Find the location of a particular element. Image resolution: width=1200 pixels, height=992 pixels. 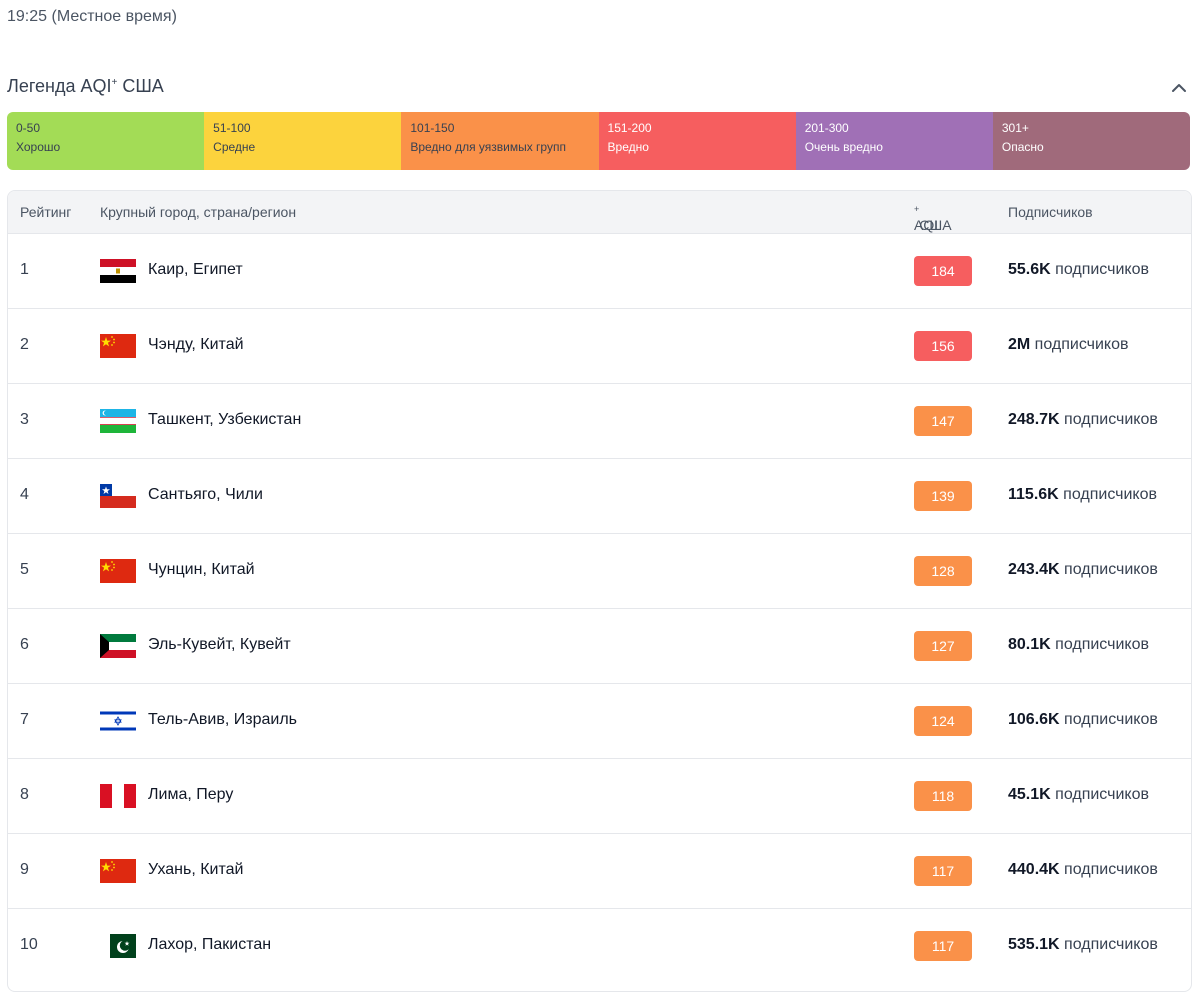

table-row: 2 Чэнду, Китай 156 2M подписчиков is located at coordinates (599, 345).